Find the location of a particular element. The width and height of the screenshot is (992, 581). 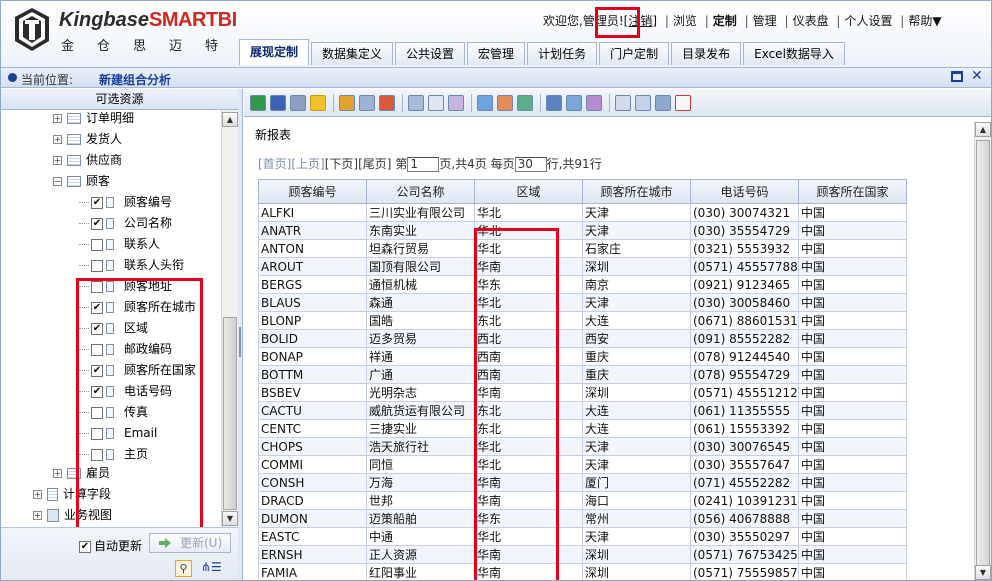

tab-excel-import: Excel数据导入 is located at coordinates (794, 53).